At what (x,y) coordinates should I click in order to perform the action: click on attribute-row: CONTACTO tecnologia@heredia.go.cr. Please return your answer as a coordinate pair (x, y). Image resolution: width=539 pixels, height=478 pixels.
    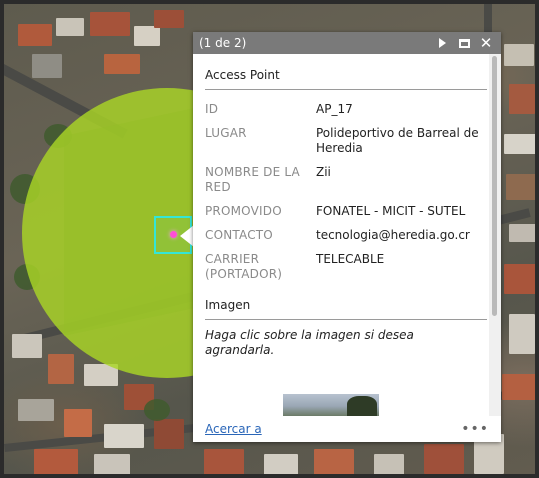
    Looking at the image, I should click on (347, 240).